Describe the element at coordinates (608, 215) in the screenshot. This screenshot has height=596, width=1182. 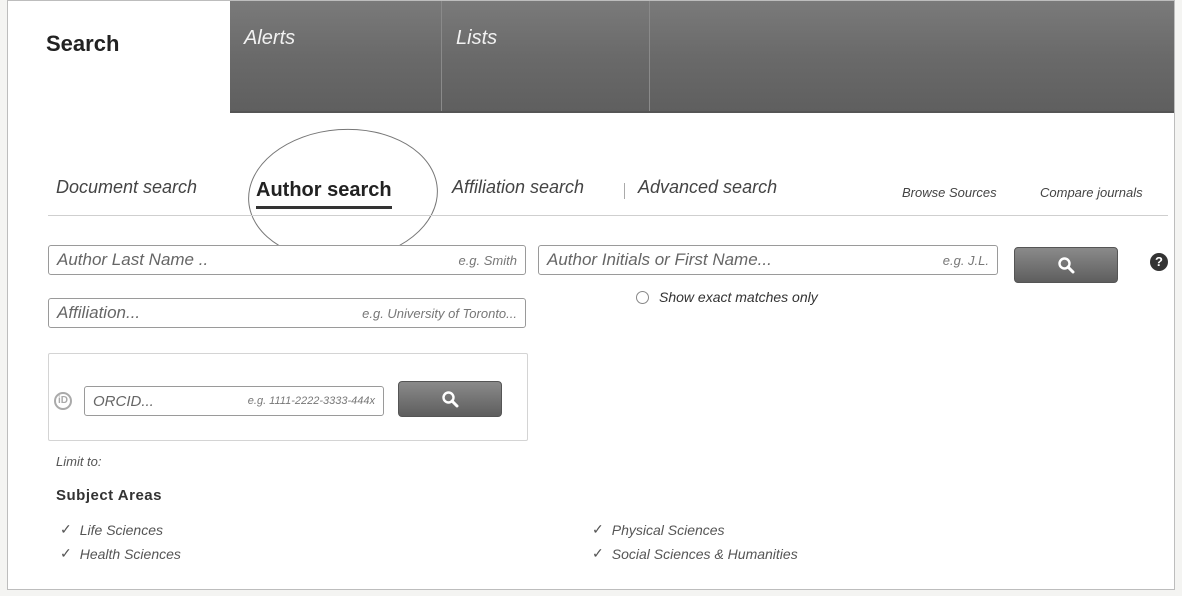
I see `divider` at that location.